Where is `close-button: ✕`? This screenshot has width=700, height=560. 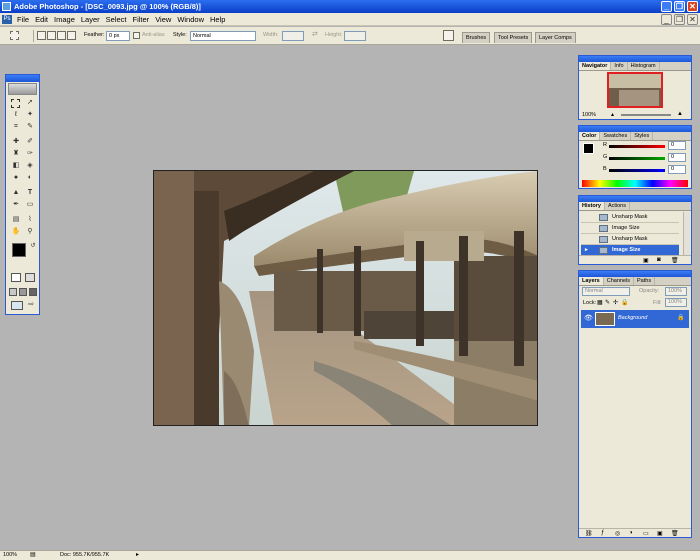
close-button: ✕ is located at coordinates (692, 6).